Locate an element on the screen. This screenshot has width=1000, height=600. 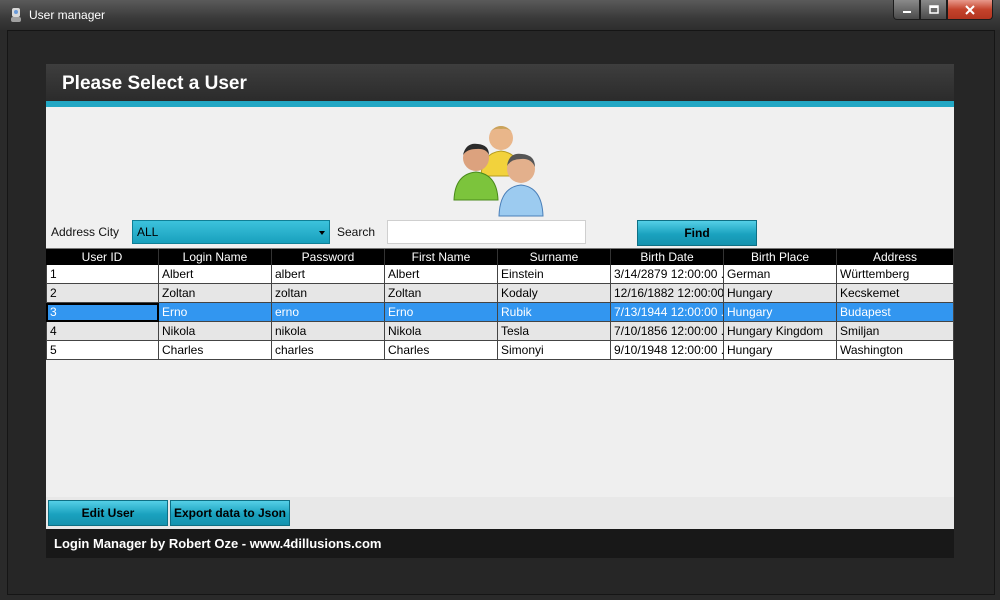
table-cell: Rubik is located at coordinates (554, 312).